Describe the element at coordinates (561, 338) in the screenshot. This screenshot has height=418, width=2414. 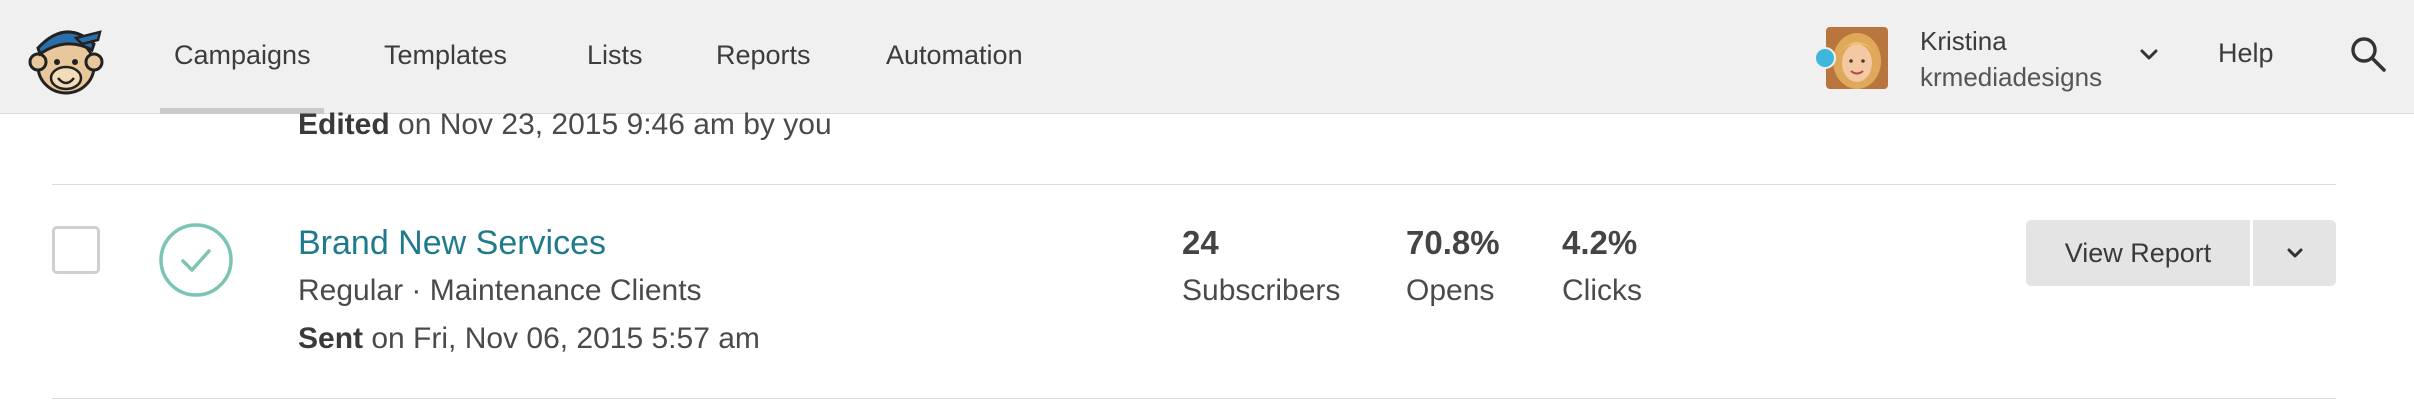
I see `status-detail: on Fri, Nov 06, 2015 5:57 am` at that location.